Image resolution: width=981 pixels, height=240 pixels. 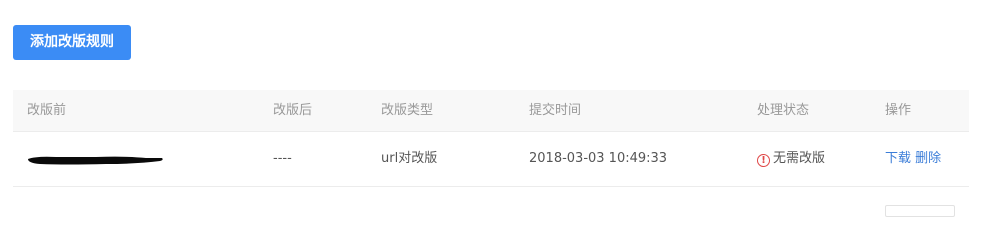 What do you see at coordinates (95, 160) in the screenshot?
I see `redacted-url` at bounding box center [95, 160].